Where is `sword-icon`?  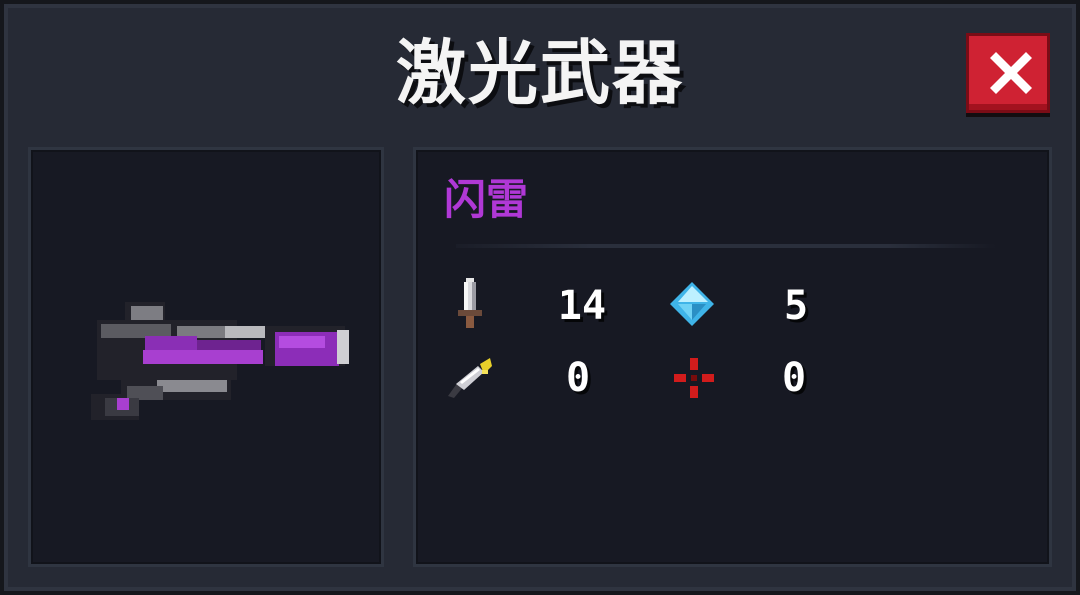
sword-icon is located at coordinates (470, 303).